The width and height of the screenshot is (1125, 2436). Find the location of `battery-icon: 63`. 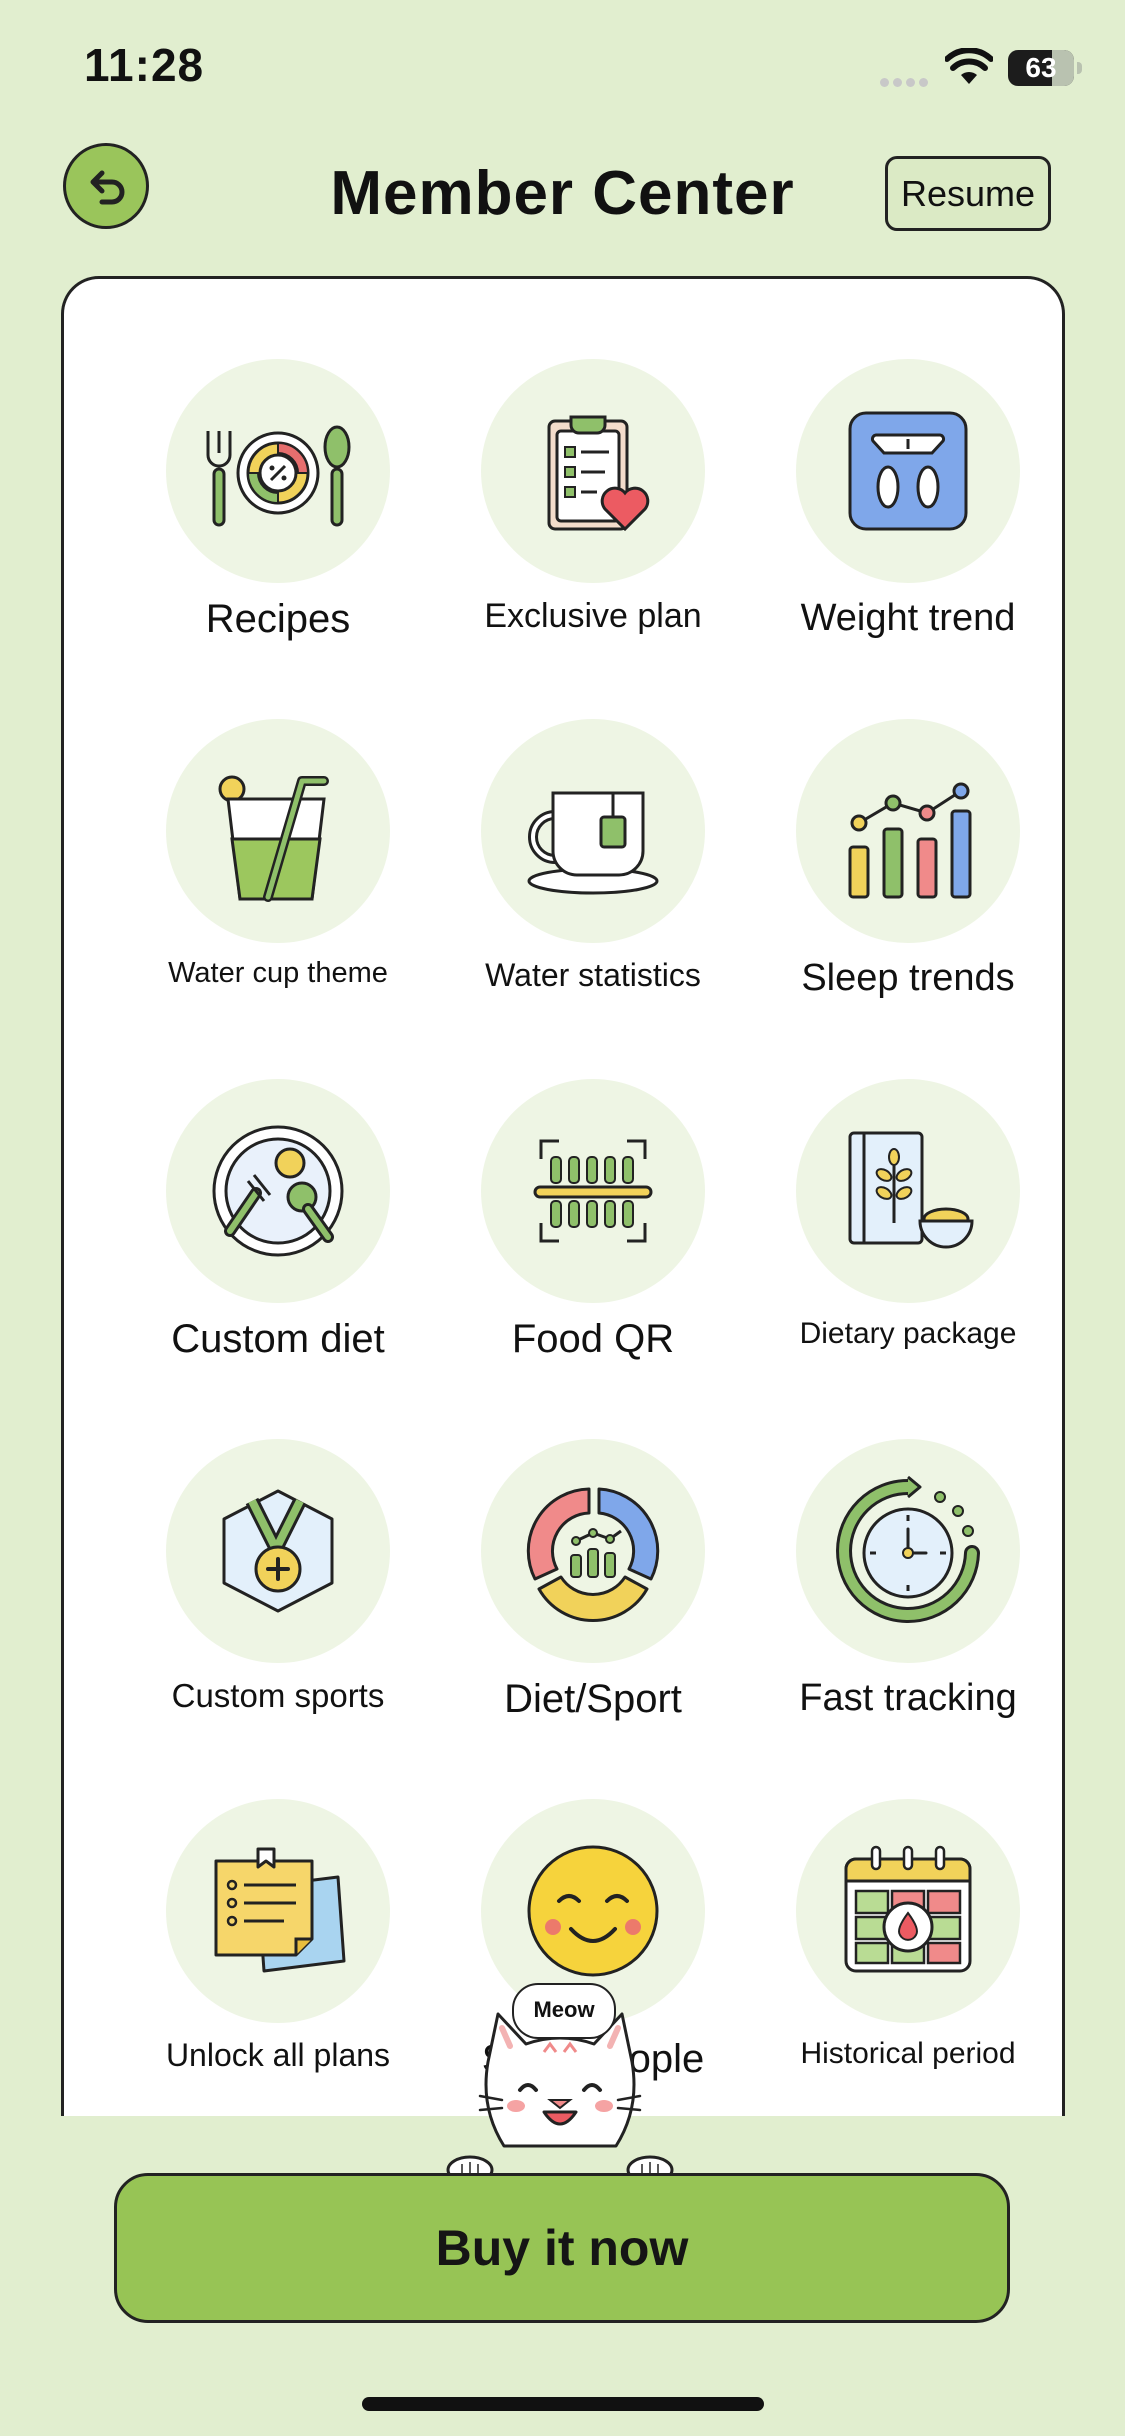

battery-icon: 63 is located at coordinates (1041, 68).